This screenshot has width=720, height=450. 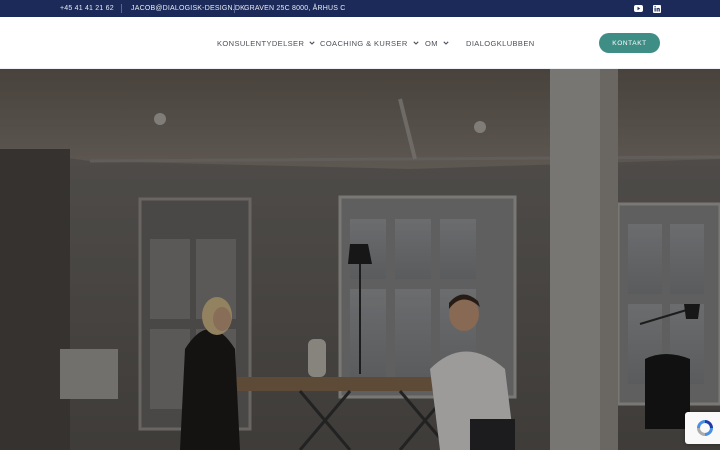 What do you see at coordinates (261, 43) in the screenshot?
I see `nav-item-label: KONSULENTYDELSER` at bounding box center [261, 43].